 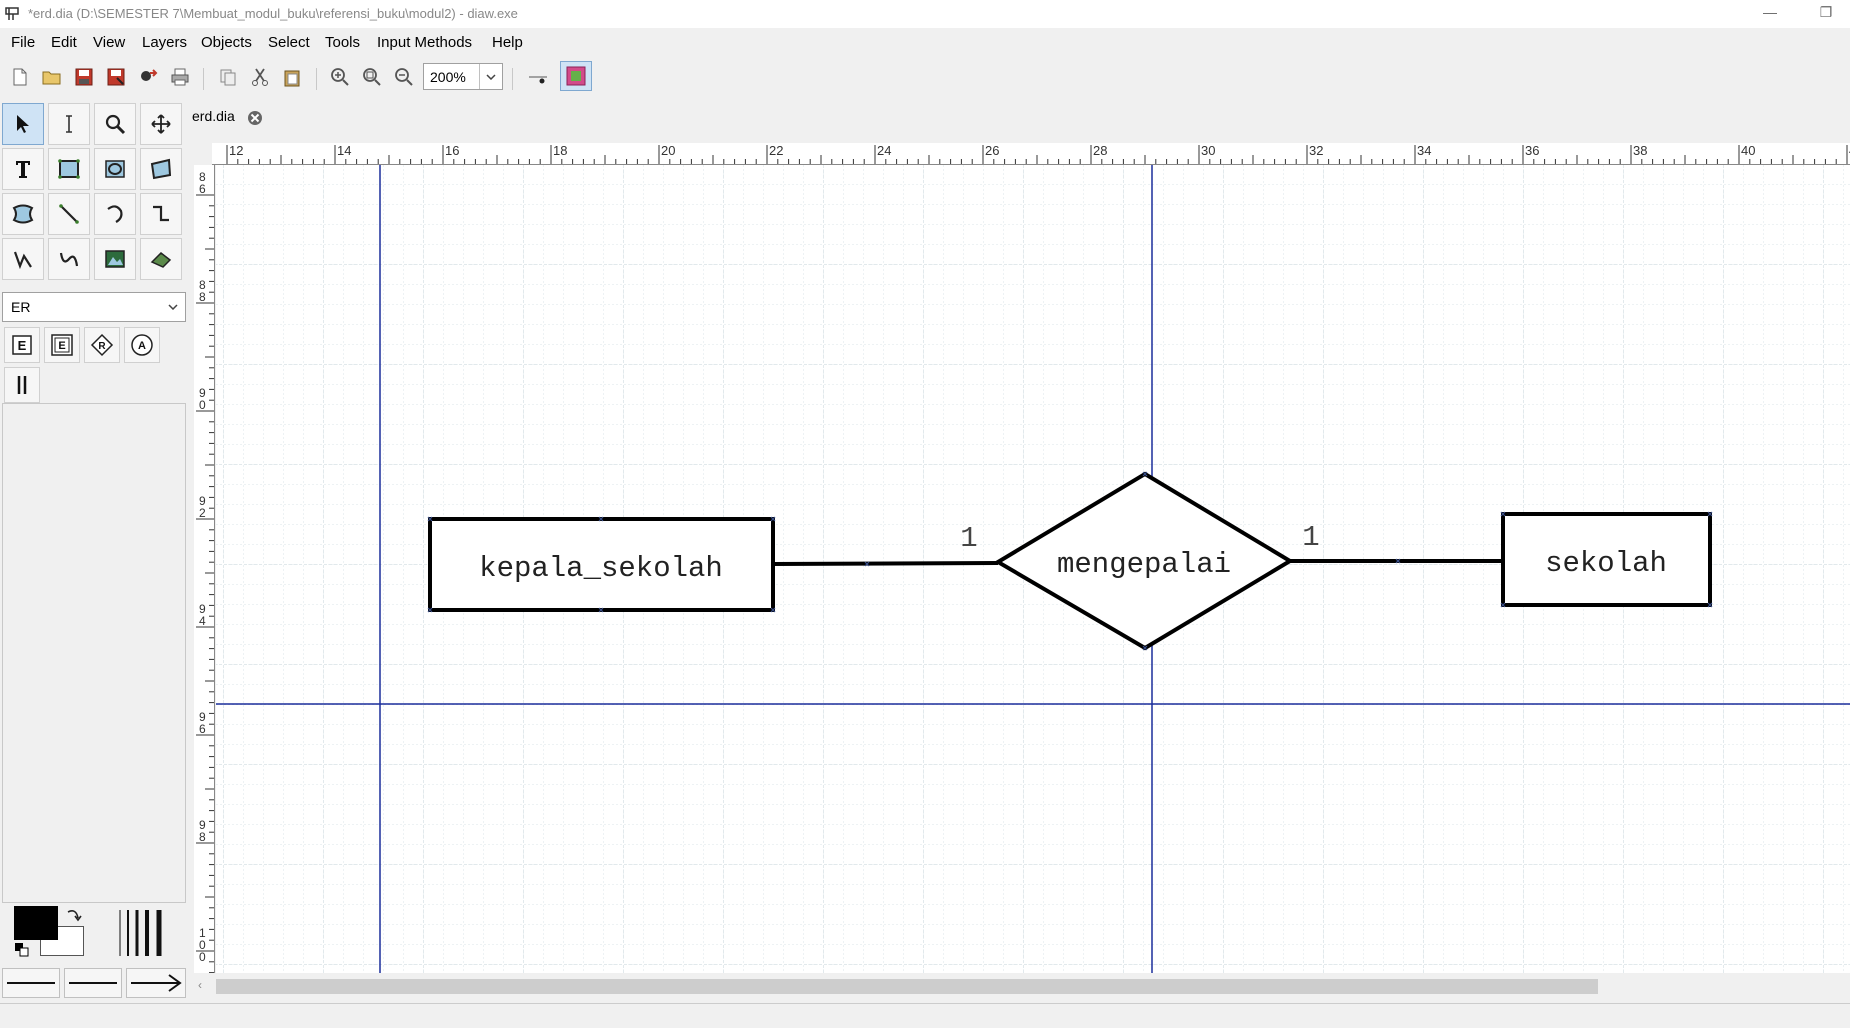 What do you see at coordinates (116, 77) in the screenshot?
I see `save-as-icon` at bounding box center [116, 77].